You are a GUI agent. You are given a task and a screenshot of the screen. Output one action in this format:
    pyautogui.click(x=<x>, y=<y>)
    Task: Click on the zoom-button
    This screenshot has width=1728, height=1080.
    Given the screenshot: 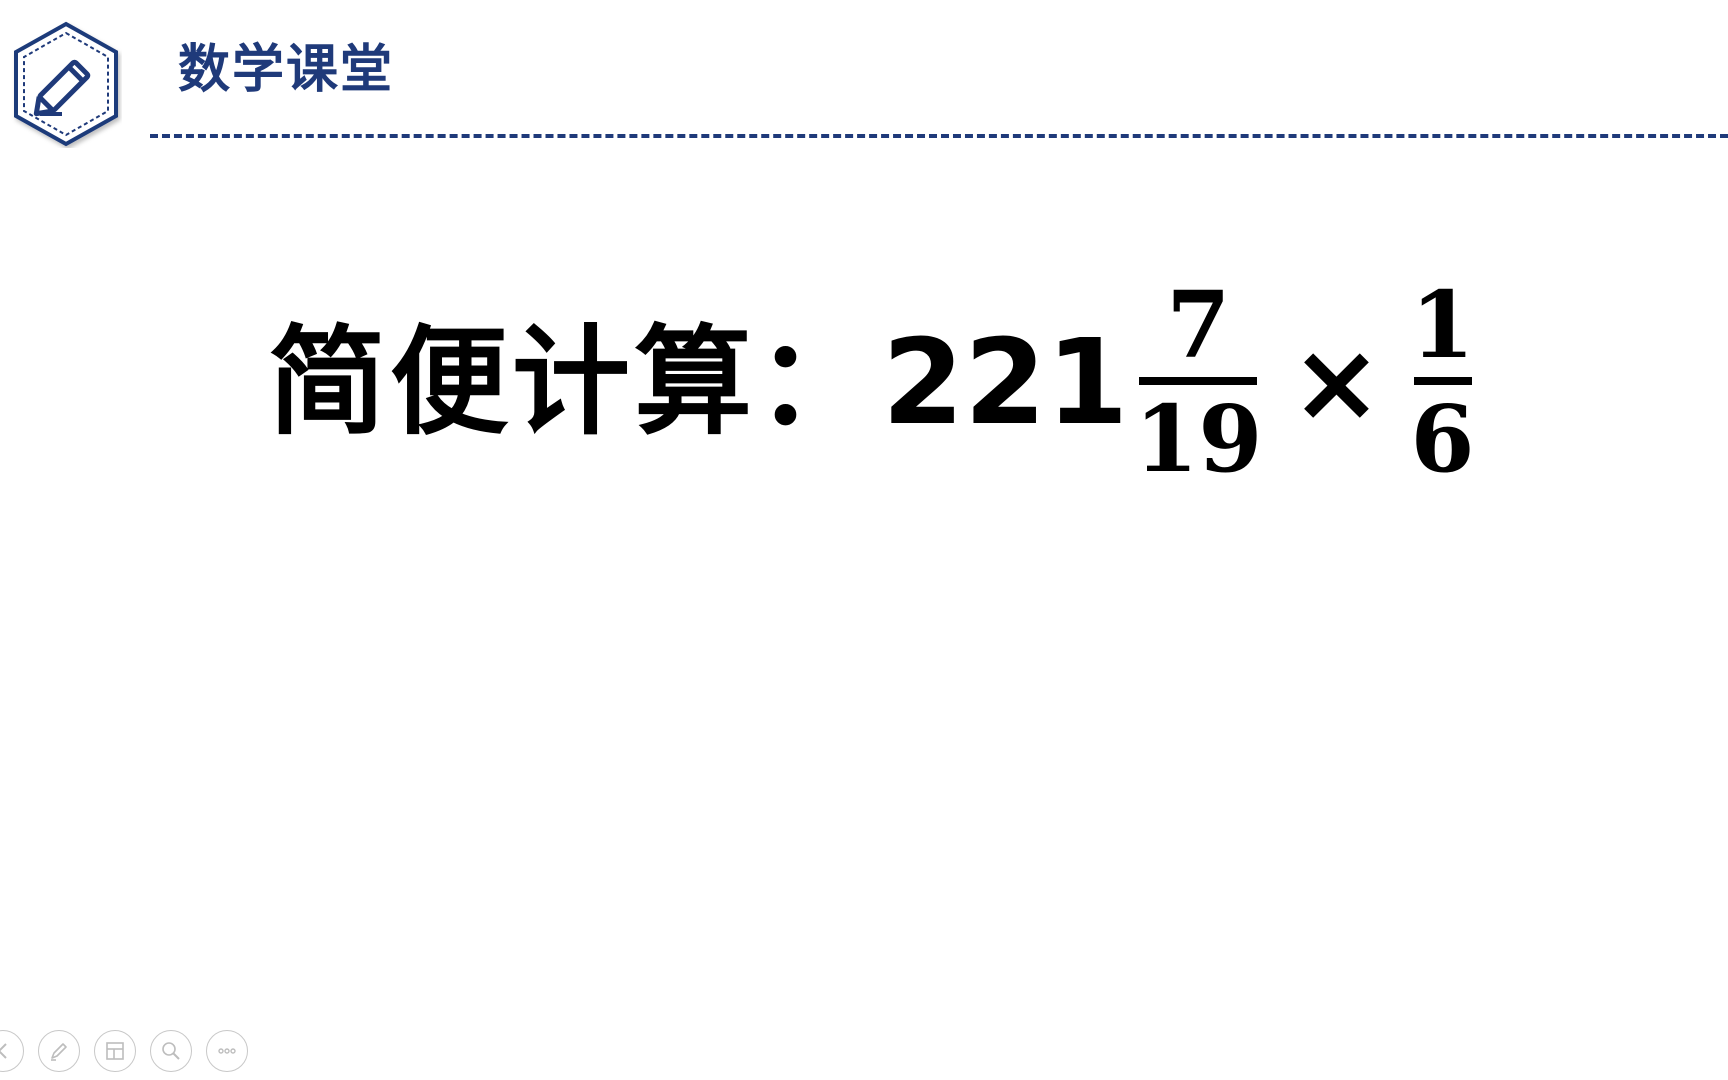 What is the action you would take?
    pyautogui.click(x=171, y=1051)
    